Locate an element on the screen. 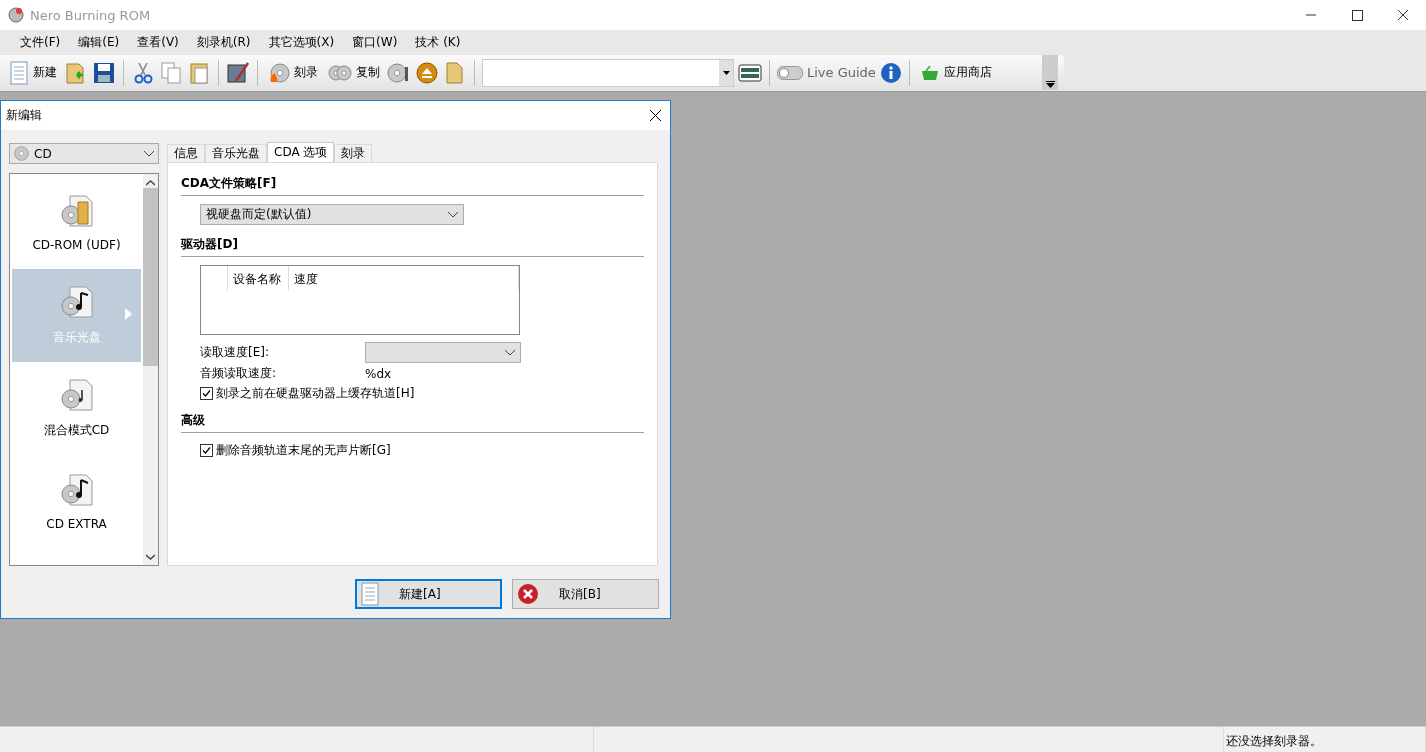 This screenshot has height=752, width=1426. project-item: CD EXTRA is located at coordinates (76, 501).